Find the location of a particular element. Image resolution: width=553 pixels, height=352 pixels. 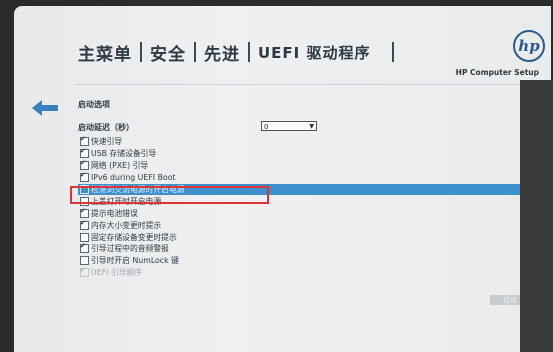

section-title: 启动选项 is located at coordinates (94, 104).